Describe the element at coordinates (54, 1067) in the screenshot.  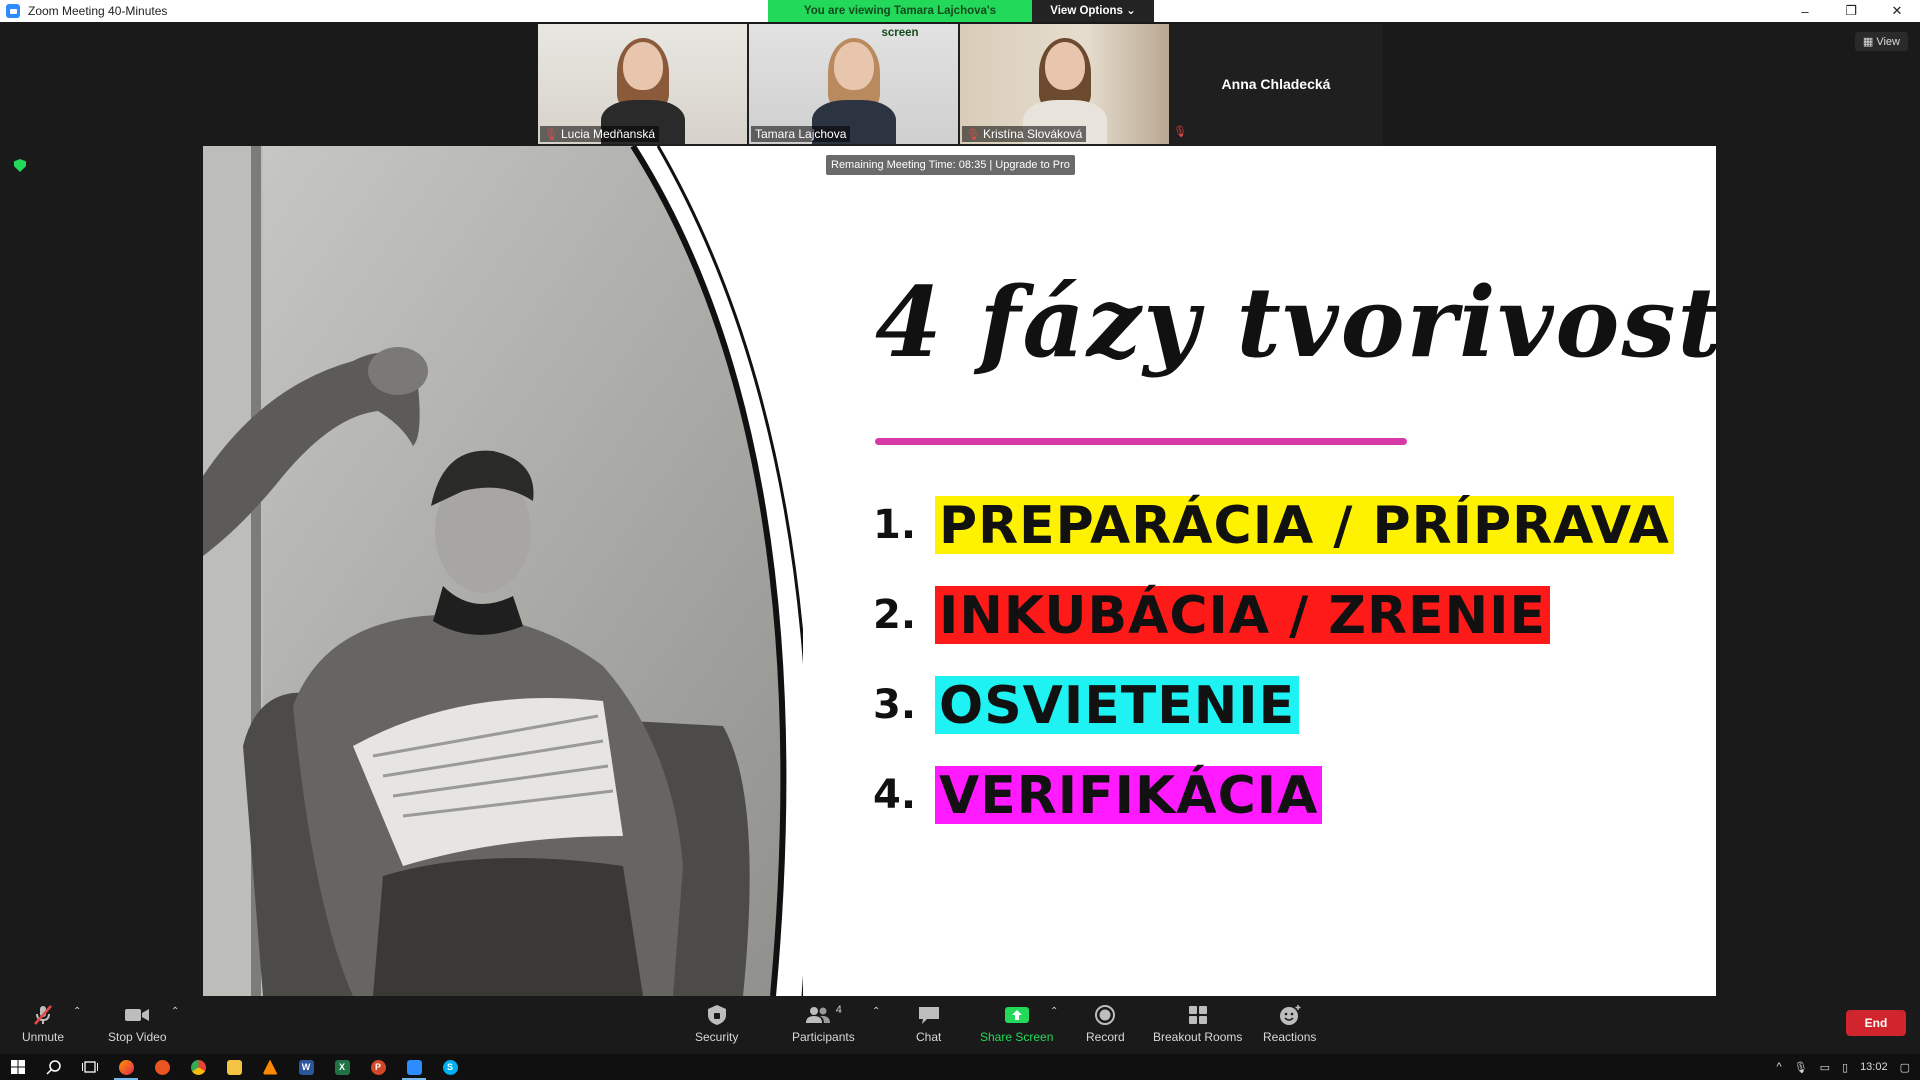
I see `search-icon` at that location.